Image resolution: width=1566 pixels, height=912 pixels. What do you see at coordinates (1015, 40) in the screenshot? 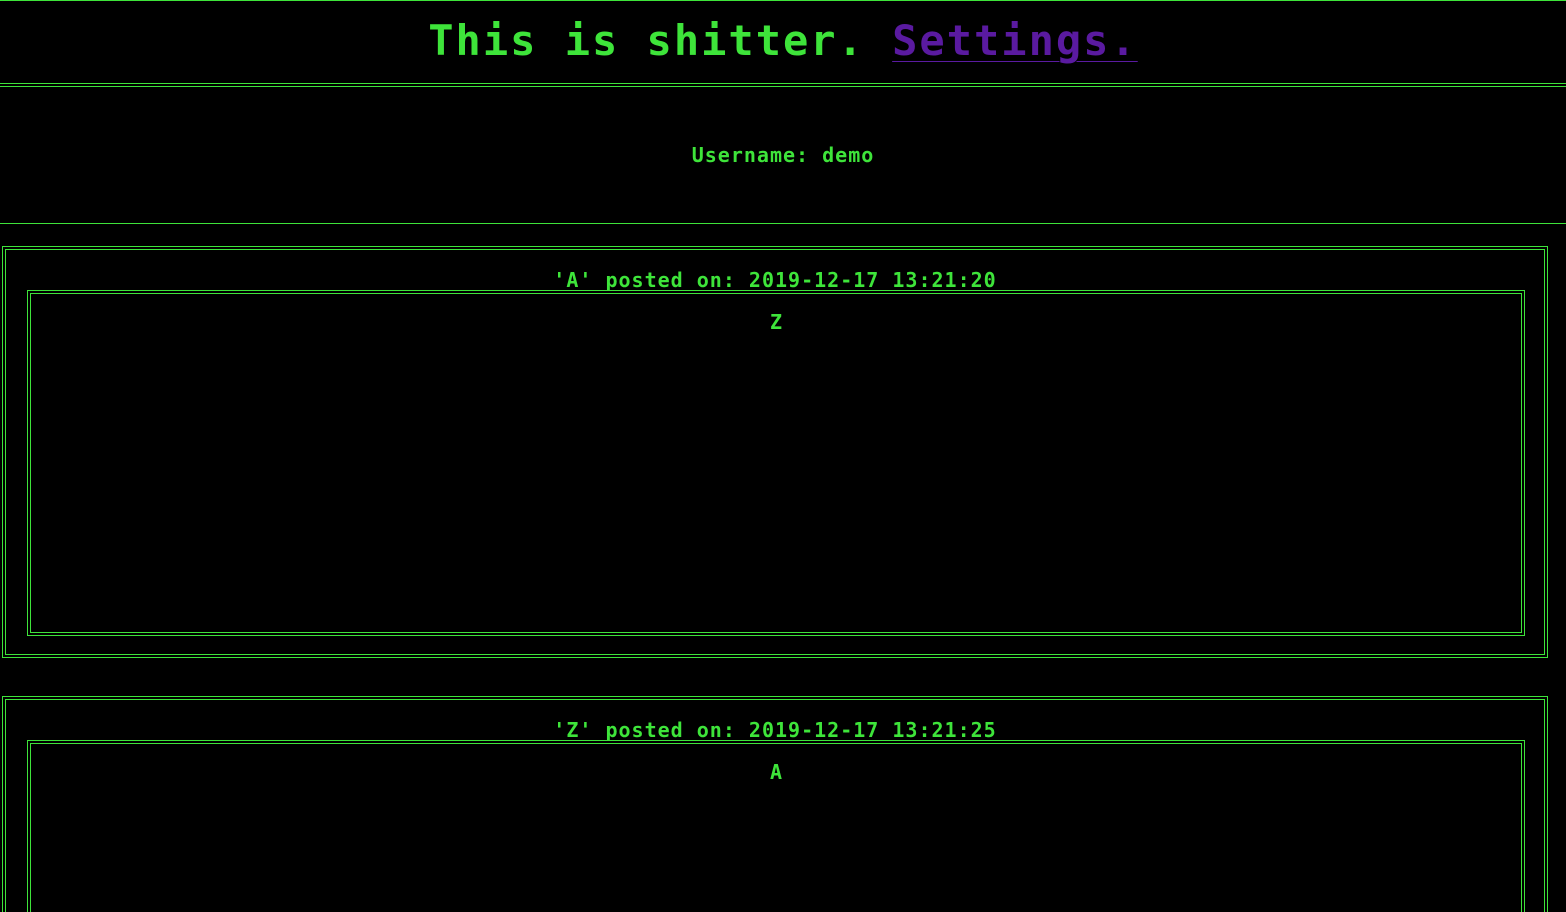
I see `settings-link: Settings.` at bounding box center [1015, 40].